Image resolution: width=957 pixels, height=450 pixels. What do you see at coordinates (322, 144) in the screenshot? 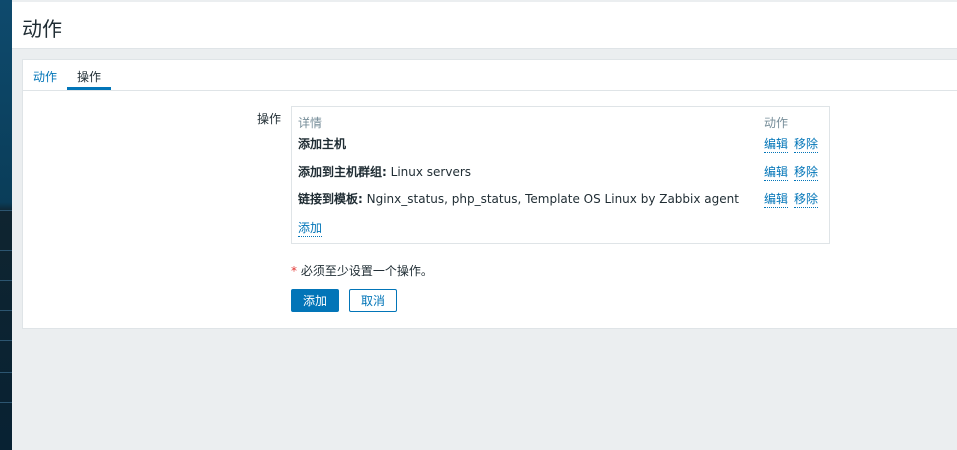
I see `operation-detail: 添加主机` at bounding box center [322, 144].